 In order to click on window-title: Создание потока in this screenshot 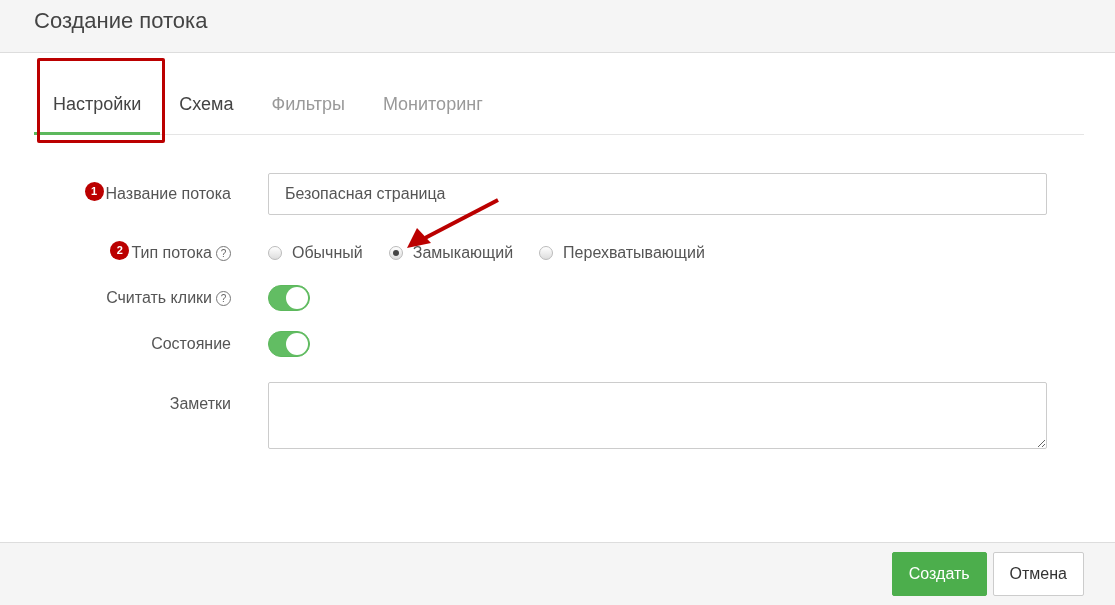, I will do `click(121, 21)`.